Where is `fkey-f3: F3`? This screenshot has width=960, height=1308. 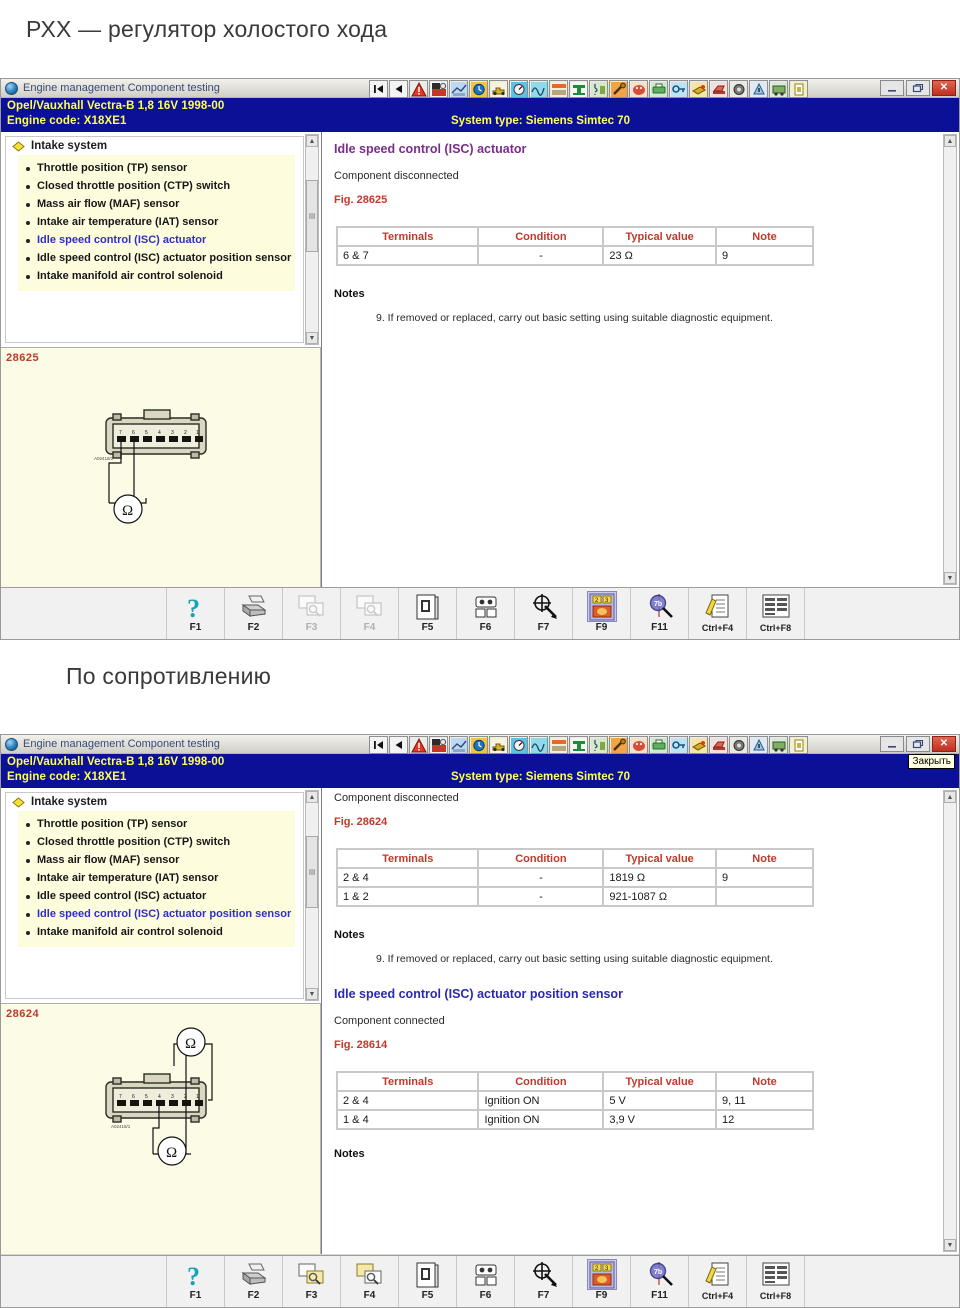 fkey-f3: F3 is located at coordinates (312, 1281).